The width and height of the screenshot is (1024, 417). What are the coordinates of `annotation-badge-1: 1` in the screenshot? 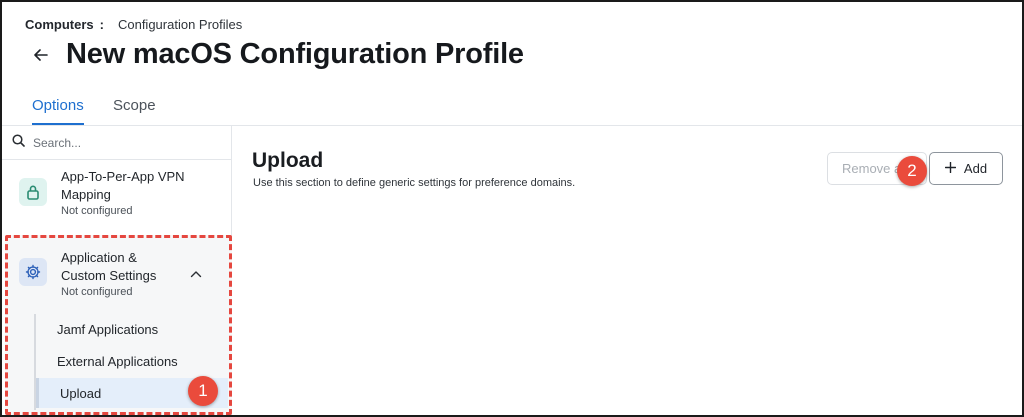 It's located at (203, 391).